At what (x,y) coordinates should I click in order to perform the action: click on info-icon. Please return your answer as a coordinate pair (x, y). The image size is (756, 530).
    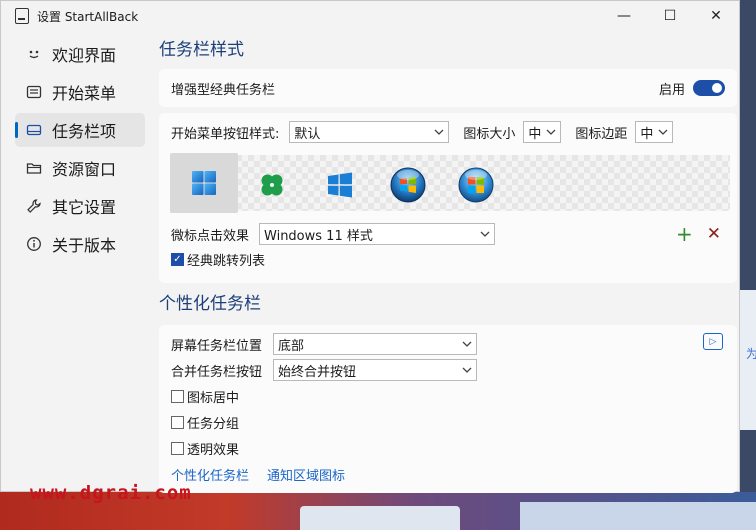
    Looking at the image, I should click on (34, 244).